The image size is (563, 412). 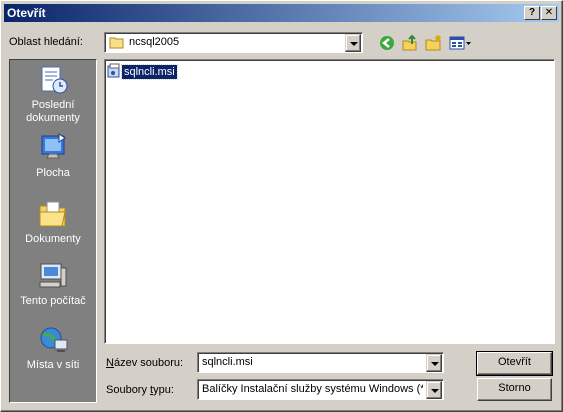 I want to click on place-network: Místa v síti, so click(x=53, y=348).